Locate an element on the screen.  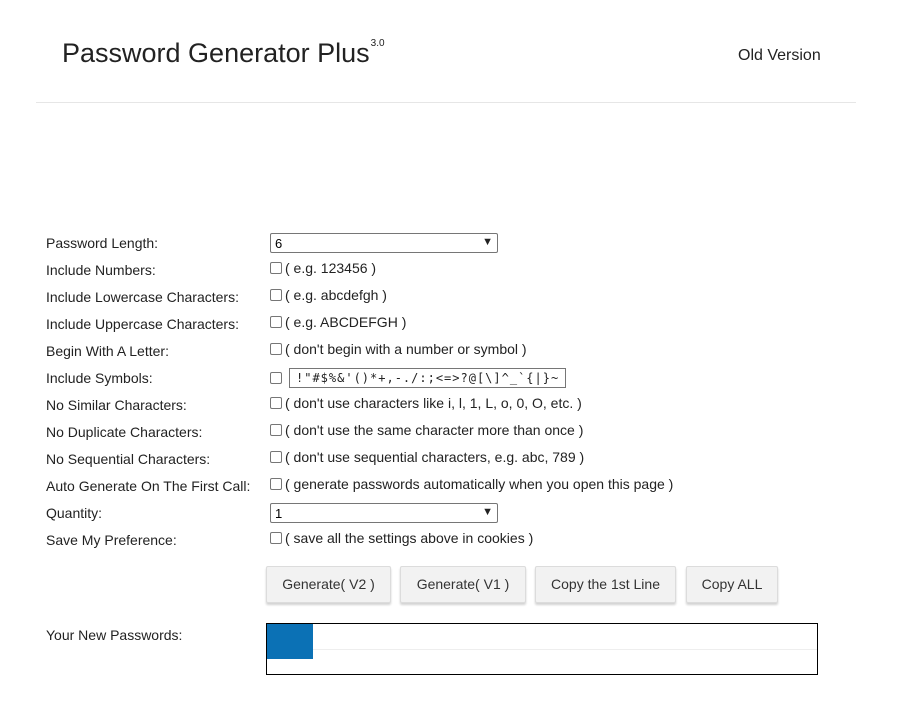
no-similar-checkbox is located at coordinates (276, 403).